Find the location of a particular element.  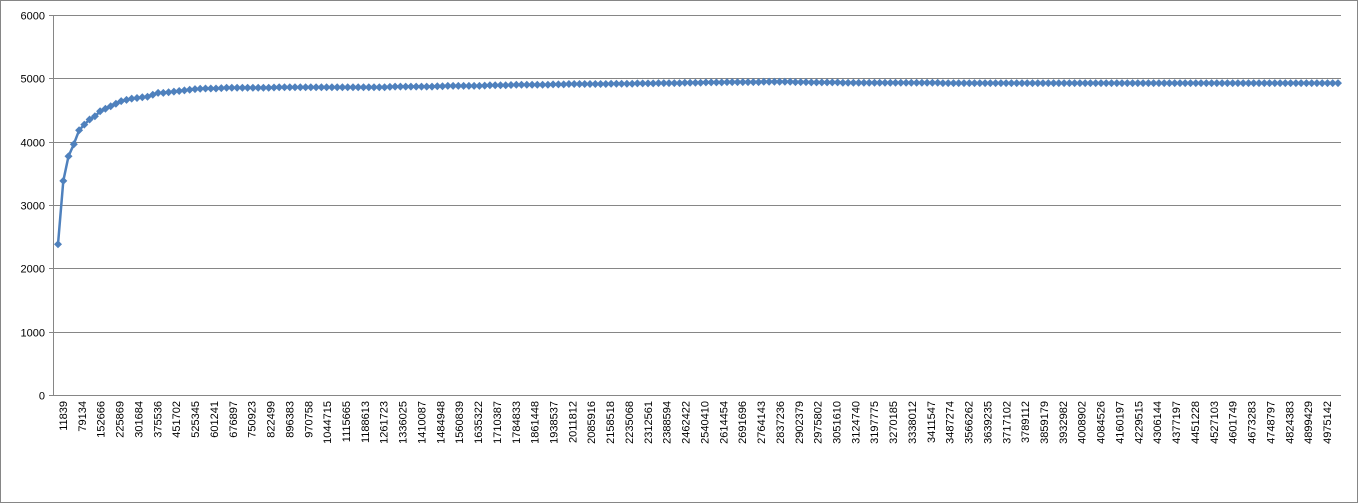

x-tick-label: 11839 is located at coordinates (64, 416).